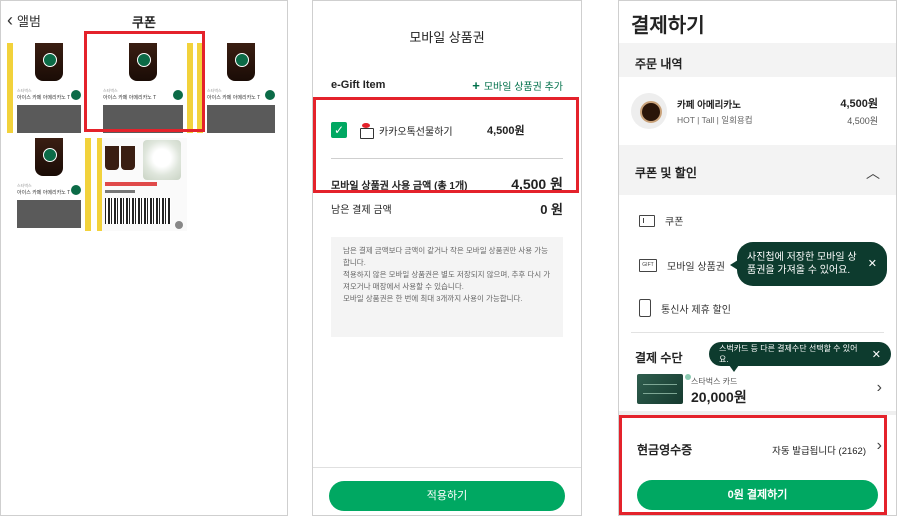 The height and width of the screenshot is (516, 897). Describe the element at coordinates (862, 121) in the screenshot. I see `order-item-subprice: 4,500원` at that location.